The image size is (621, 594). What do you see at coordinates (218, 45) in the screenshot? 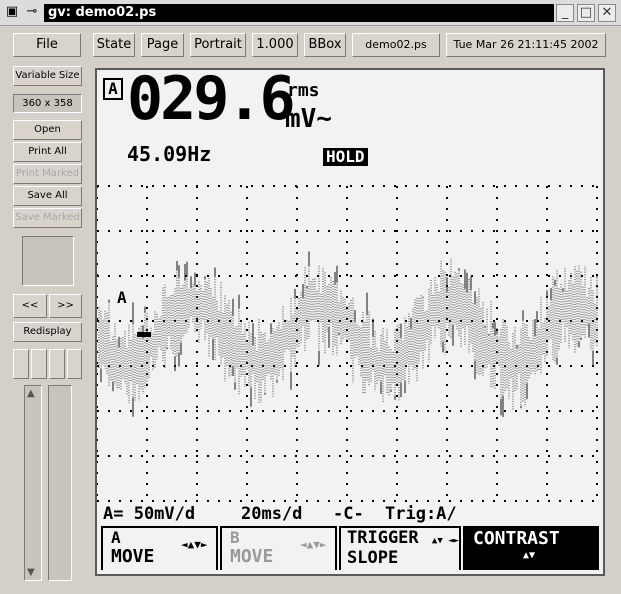
I see `orientation-button: Portrait` at bounding box center [218, 45].